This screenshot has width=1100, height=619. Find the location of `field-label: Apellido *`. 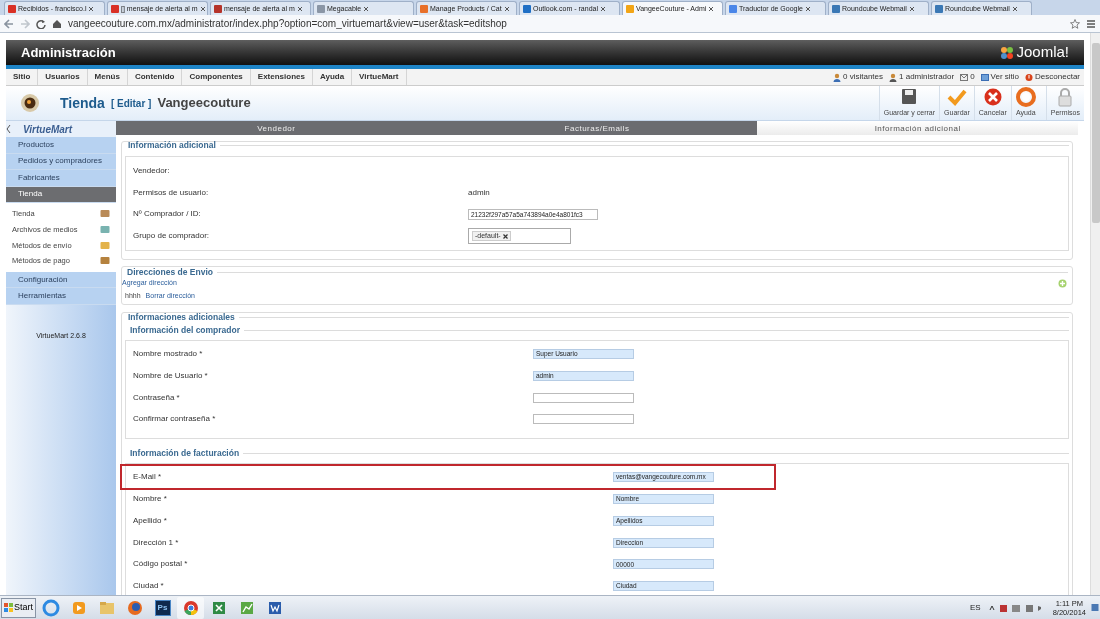

field-label: Apellido * is located at coordinates (150, 520).